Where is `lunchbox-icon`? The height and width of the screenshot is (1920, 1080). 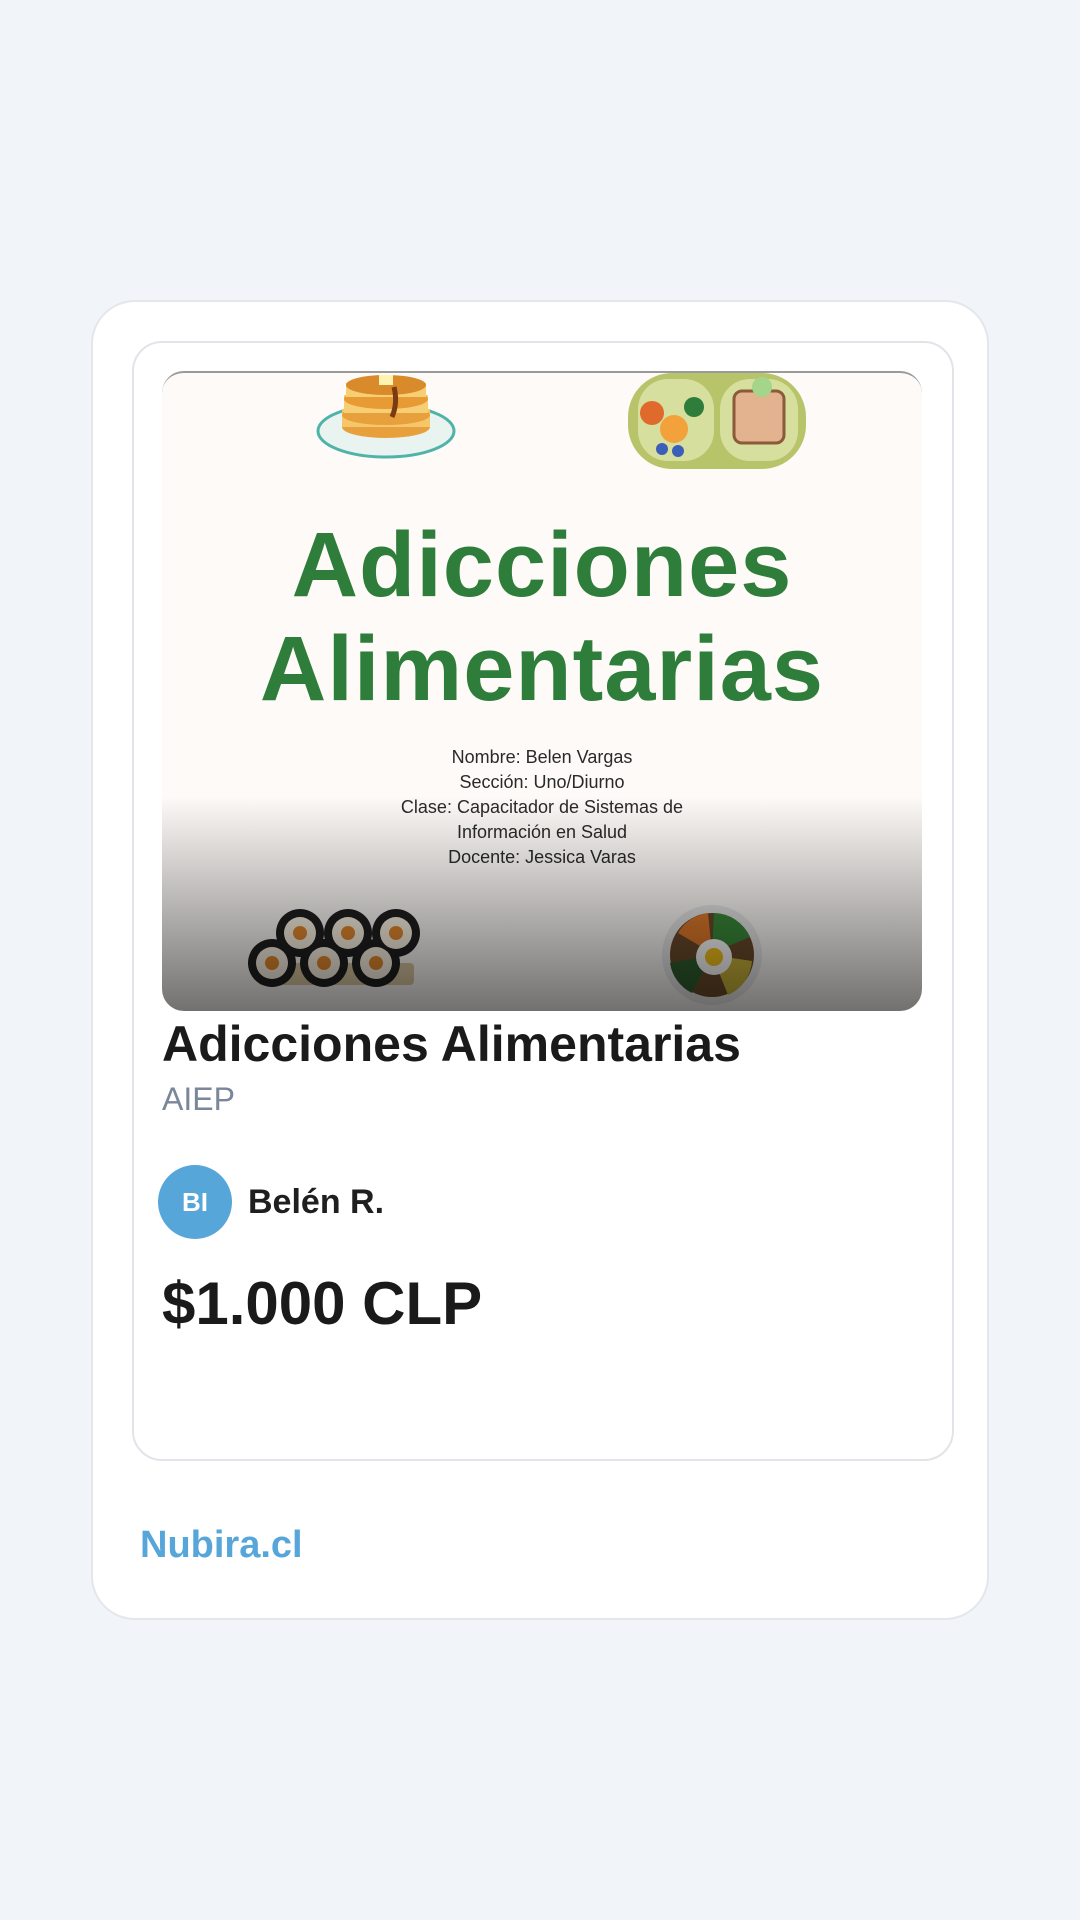
lunchbox-icon is located at coordinates (717, 421).